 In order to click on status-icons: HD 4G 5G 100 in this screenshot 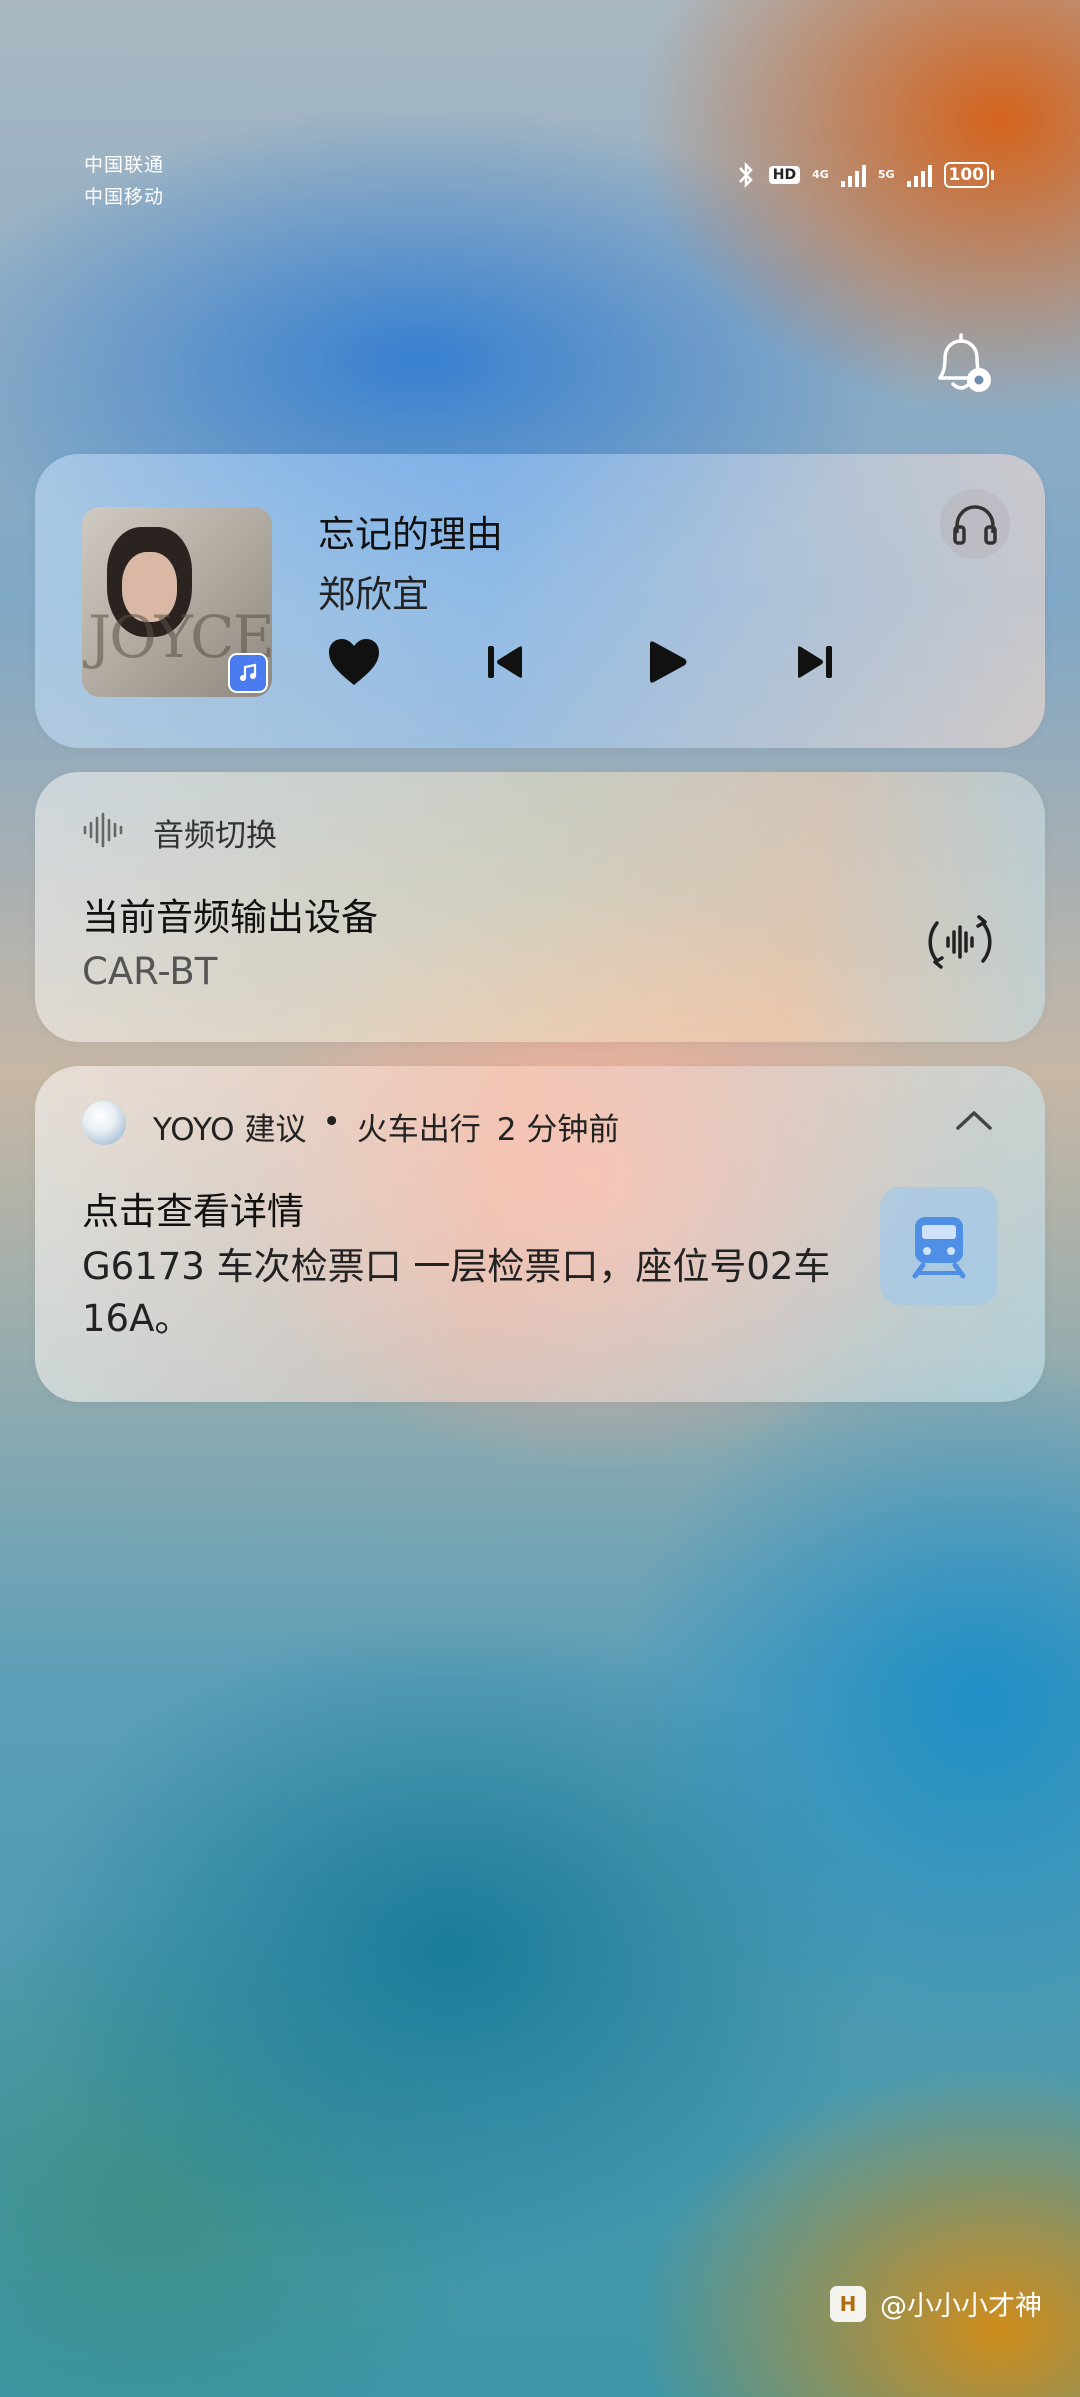, I will do `click(864, 175)`.